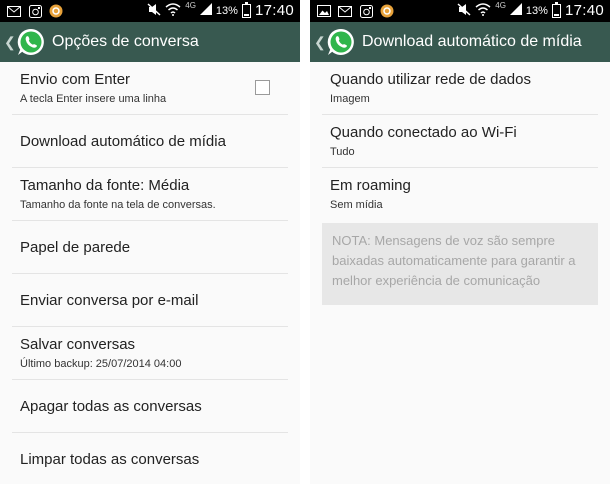  What do you see at coordinates (118, 205) in the screenshot?
I see `setting-subtitle: Tamanho da fonte na tela de conversas.` at bounding box center [118, 205].